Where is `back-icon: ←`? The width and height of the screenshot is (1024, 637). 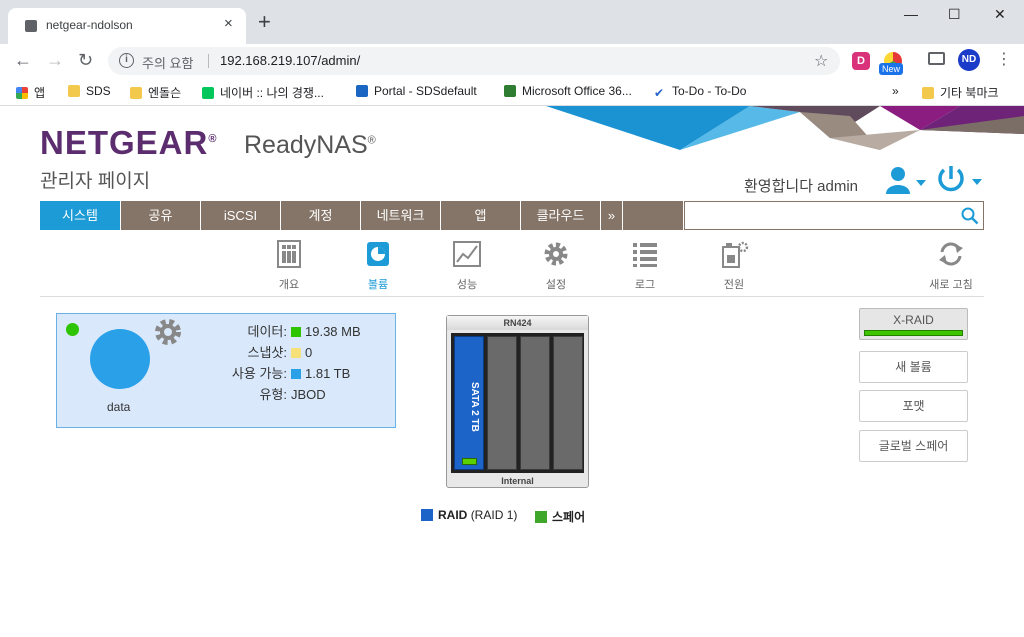 back-icon: ← is located at coordinates (23, 60).